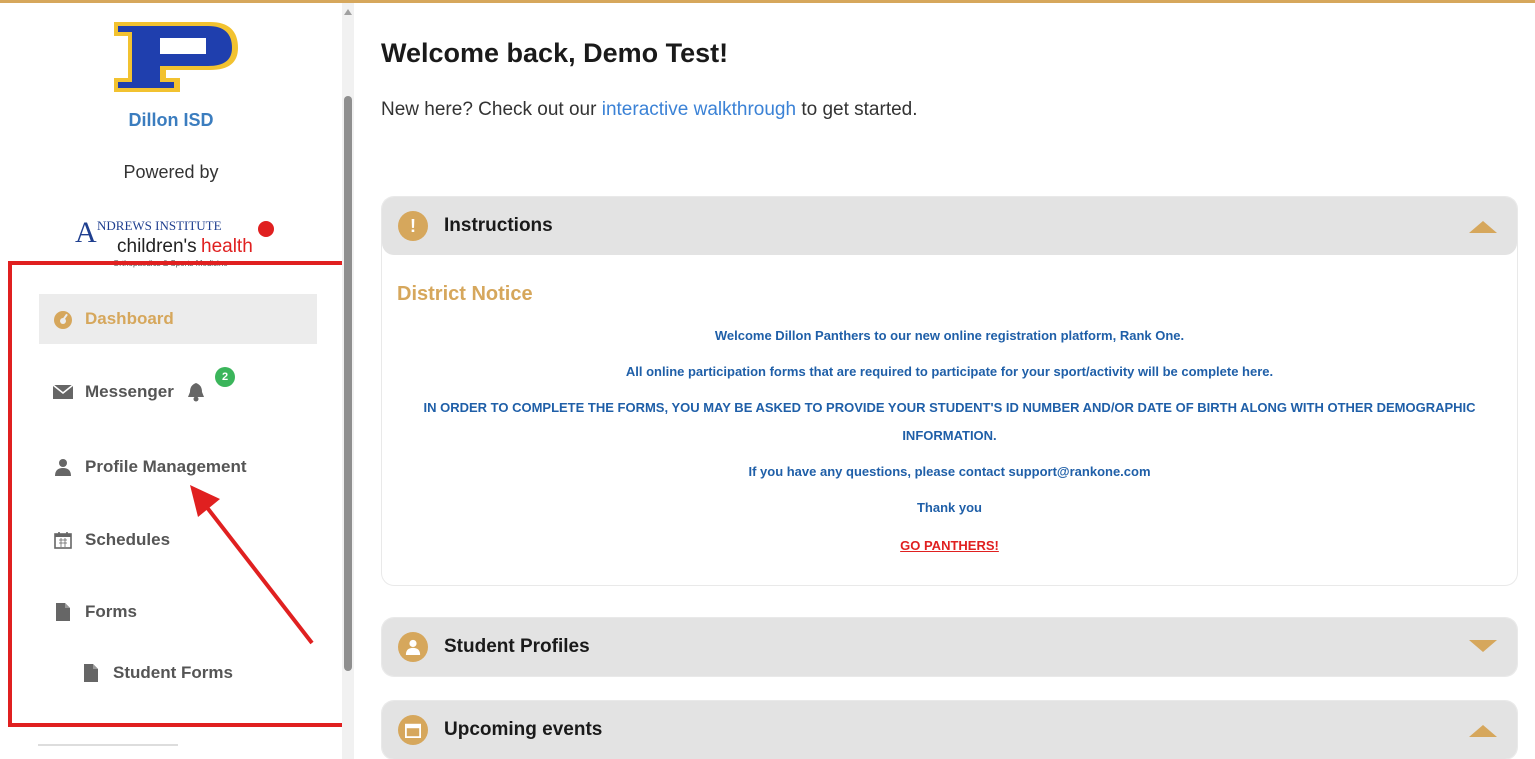  I want to click on nav-dashboard-label: Dashboard, so click(129, 318).